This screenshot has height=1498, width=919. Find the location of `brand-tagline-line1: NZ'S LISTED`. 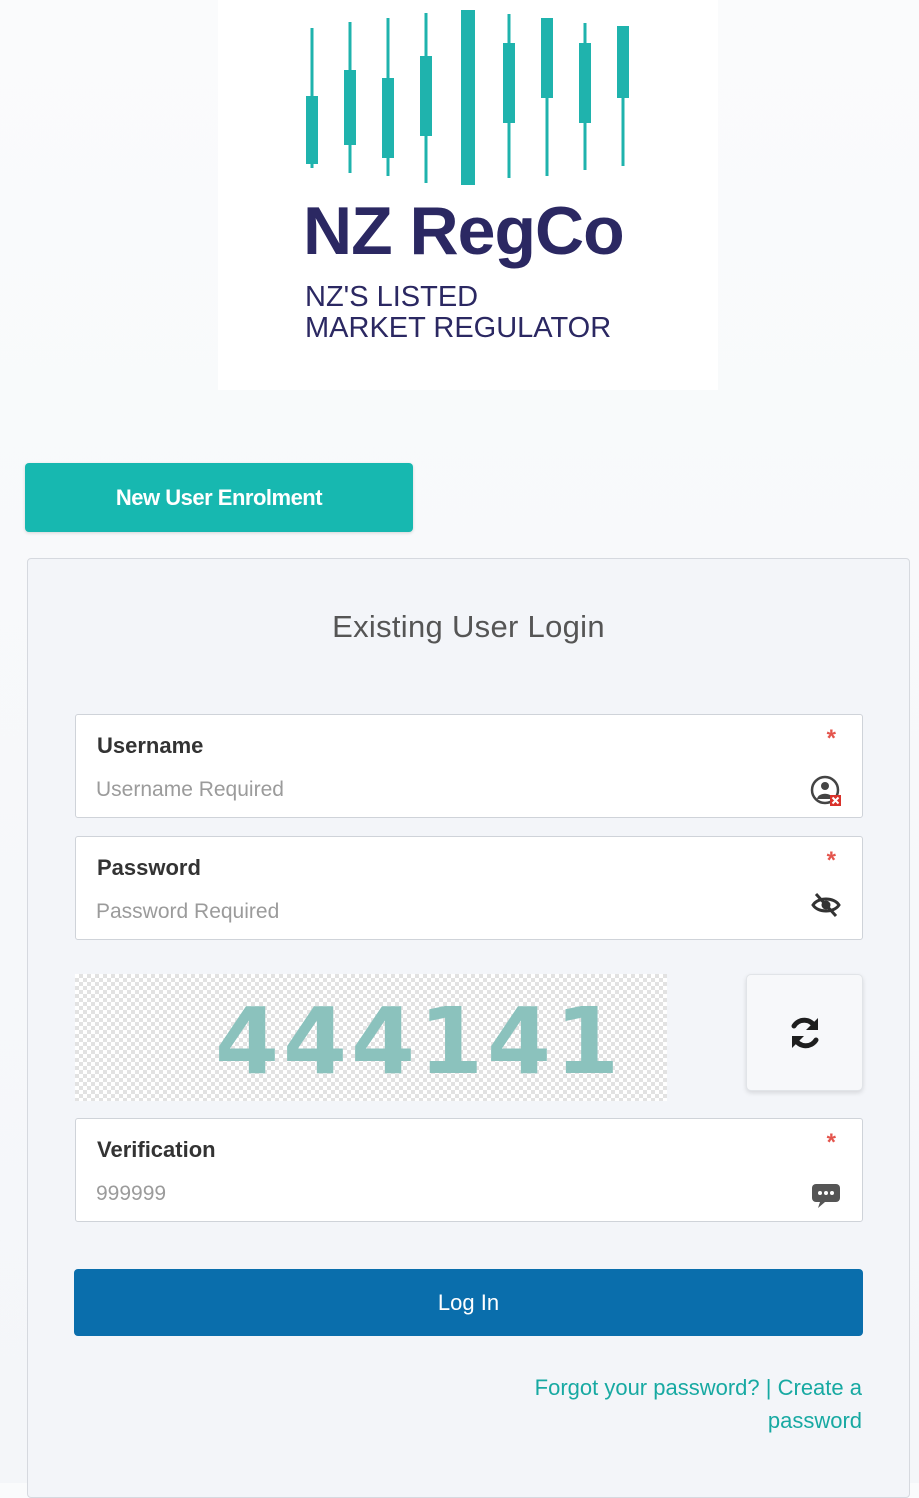

brand-tagline-line1: NZ'S LISTED is located at coordinates (392, 297).